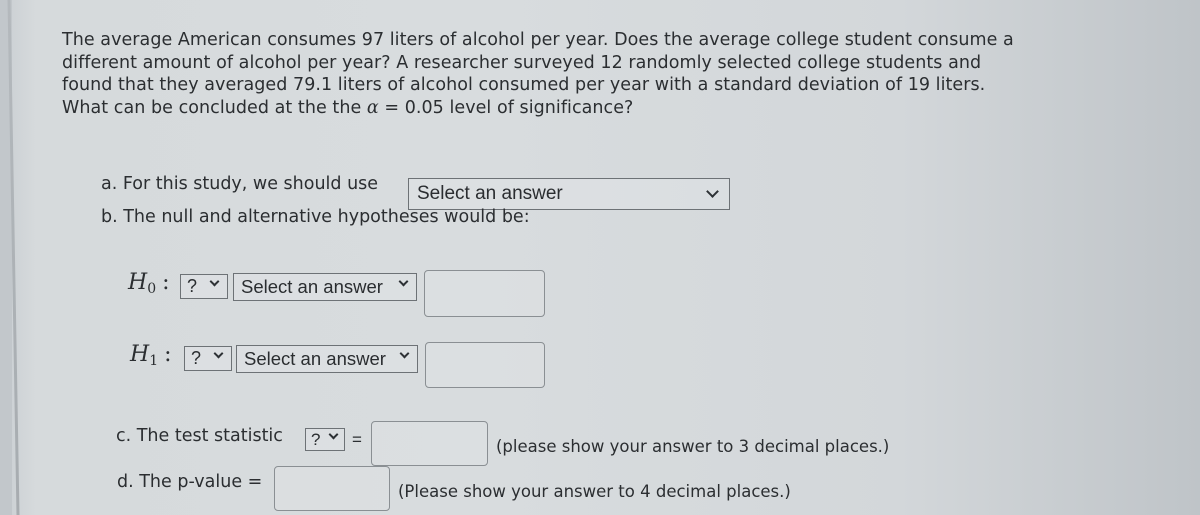  I want to click on part-a-label: a. For this study, we should use, so click(240, 184).